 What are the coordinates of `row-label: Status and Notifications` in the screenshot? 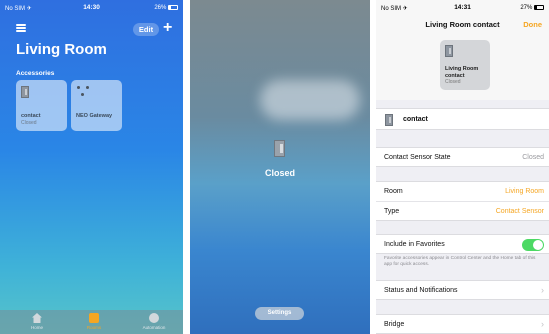 It's located at (421, 290).